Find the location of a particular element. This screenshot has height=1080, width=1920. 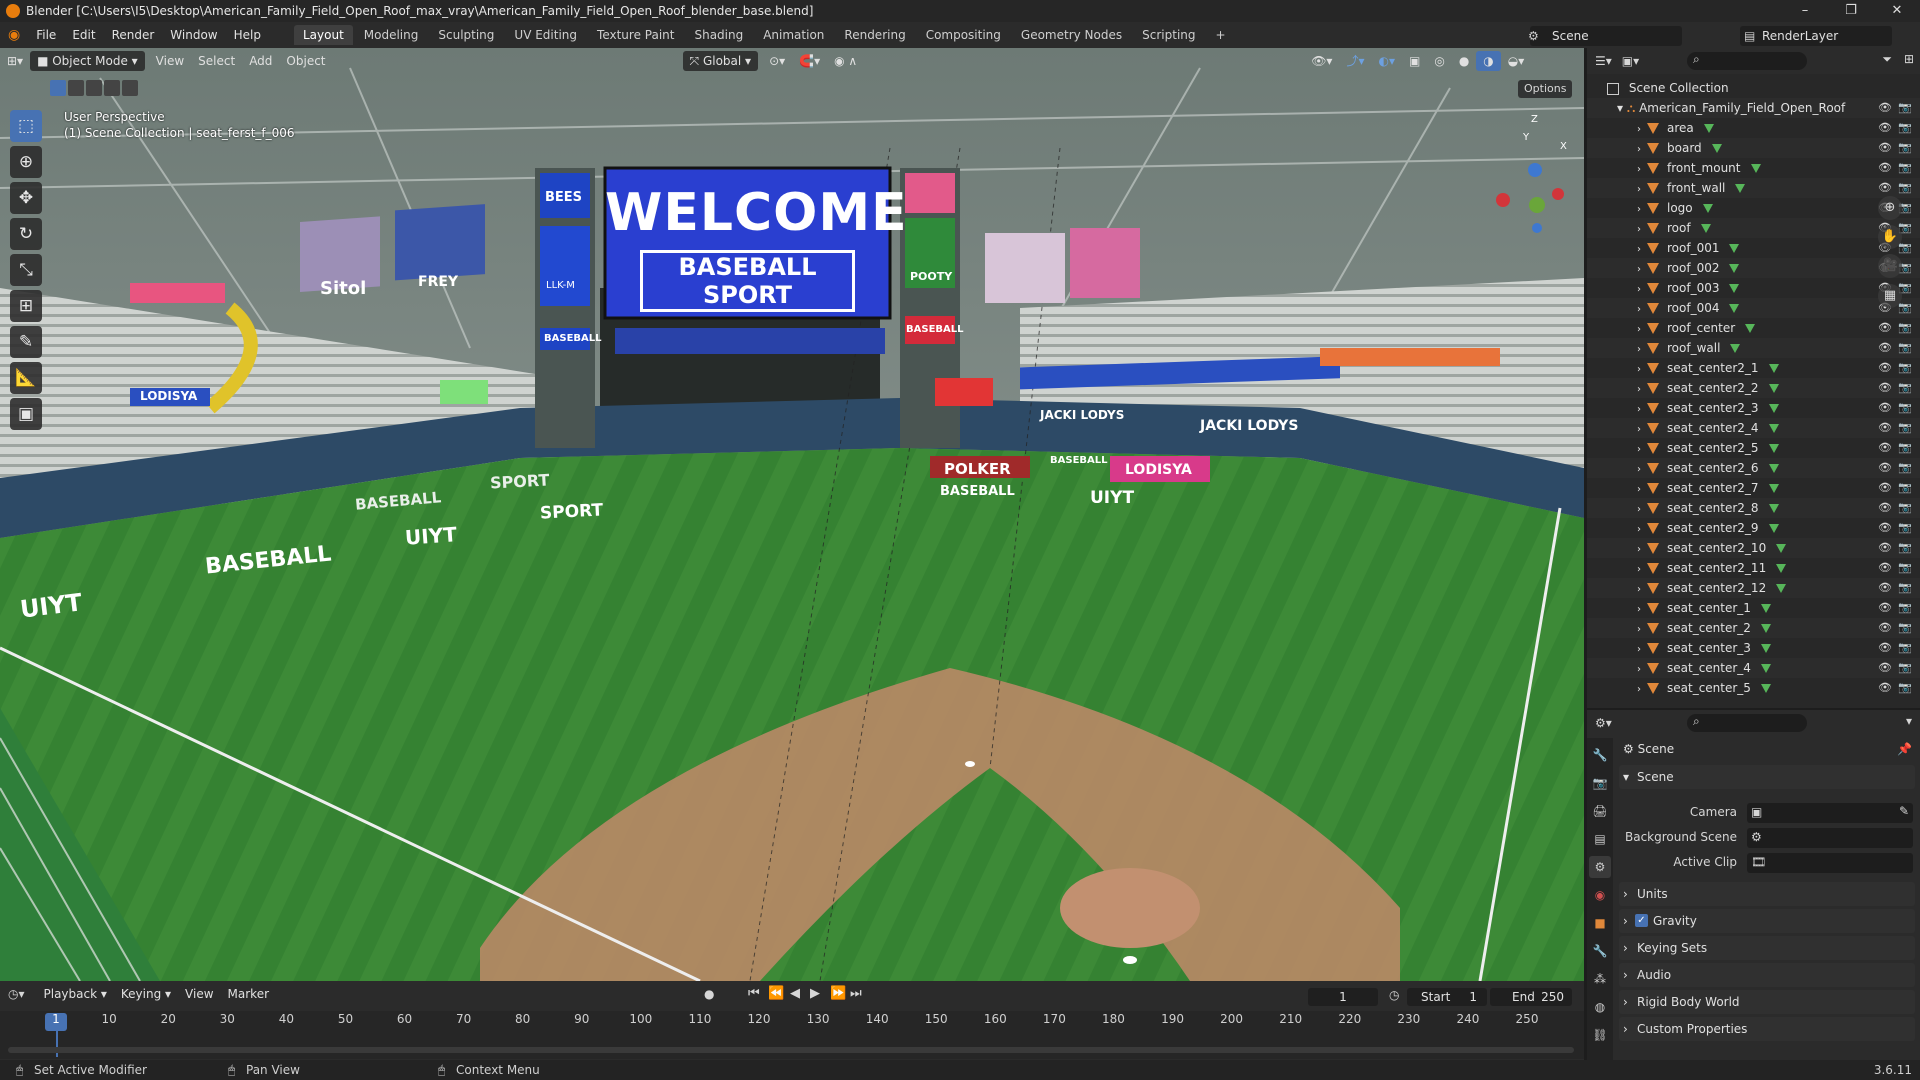

jump-end-icon: ⏭ is located at coordinates (856, 993).